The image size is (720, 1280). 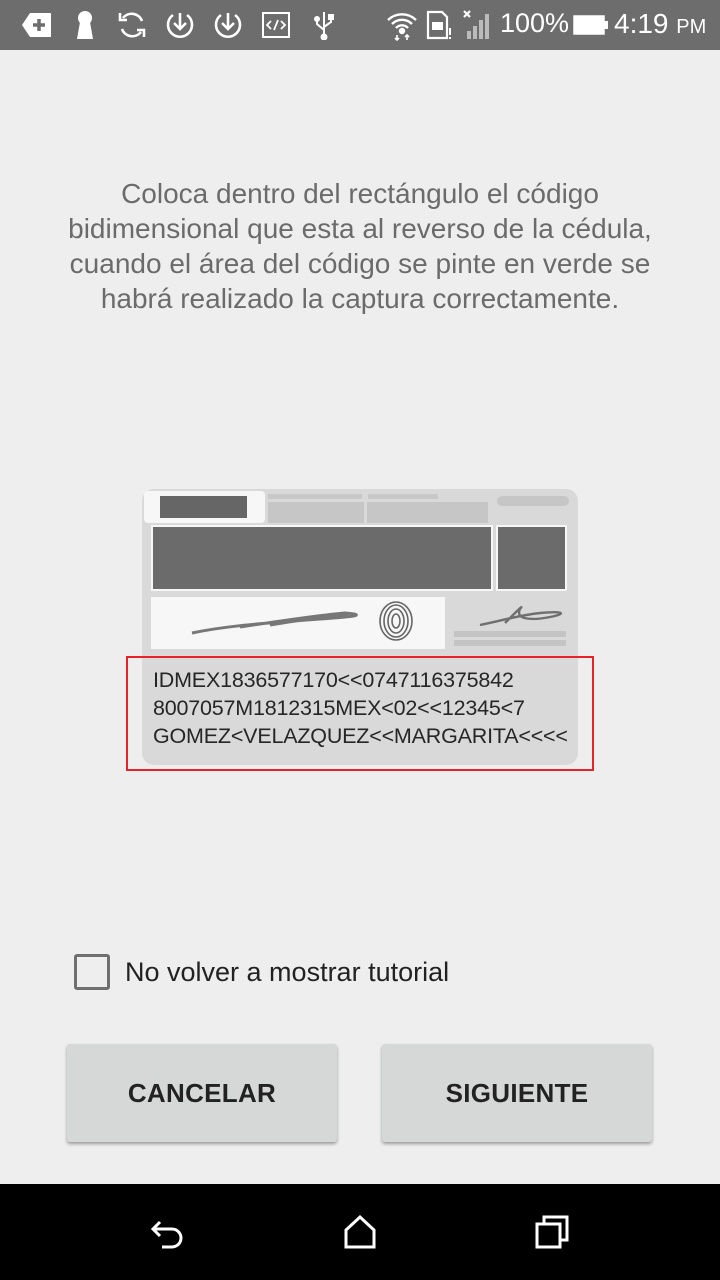 What do you see at coordinates (202, 1093) in the screenshot?
I see `cancel-button: CANCELAR` at bounding box center [202, 1093].